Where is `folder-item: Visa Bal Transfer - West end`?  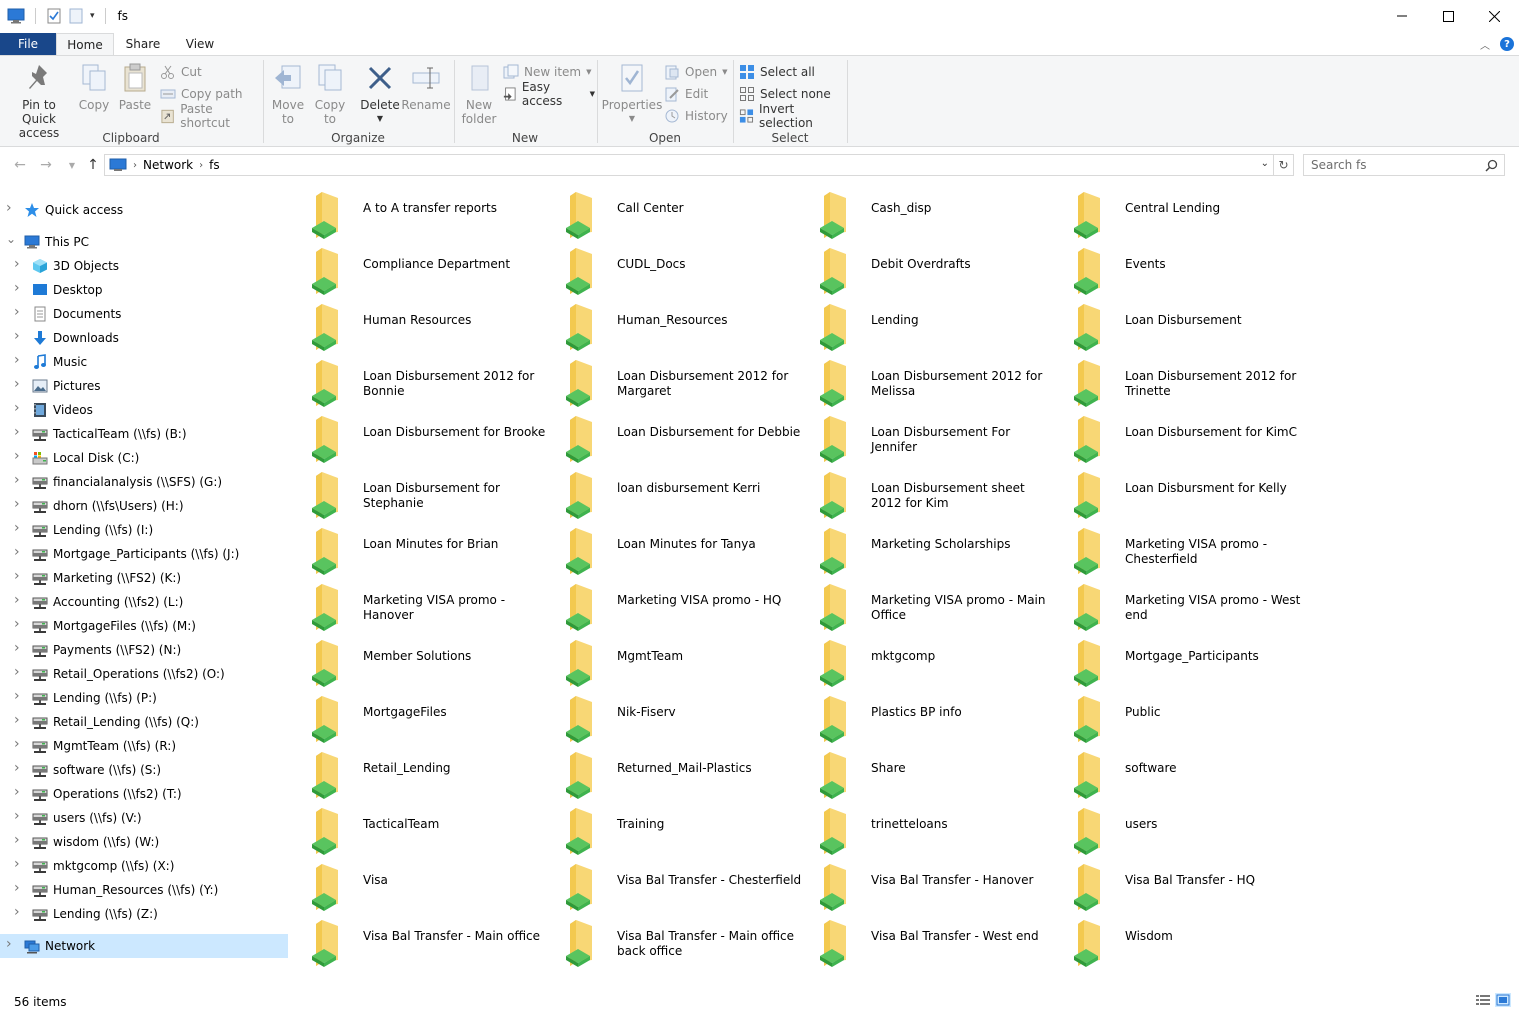 folder-item: Visa Bal Transfer - West end is located at coordinates (925, 941).